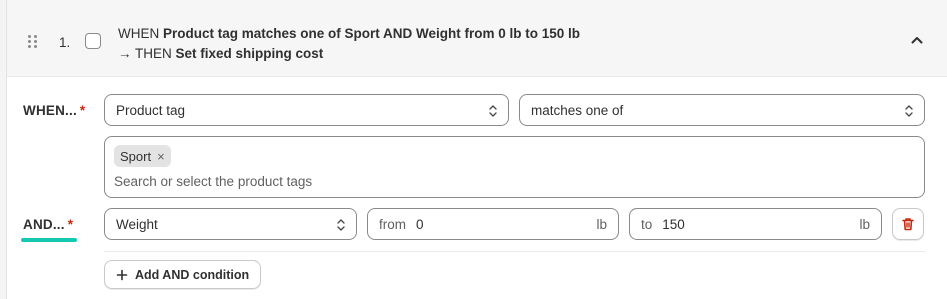 This screenshot has width=947, height=299. What do you see at coordinates (161, 156) in the screenshot?
I see `tag-remove-icon: ×` at bounding box center [161, 156].